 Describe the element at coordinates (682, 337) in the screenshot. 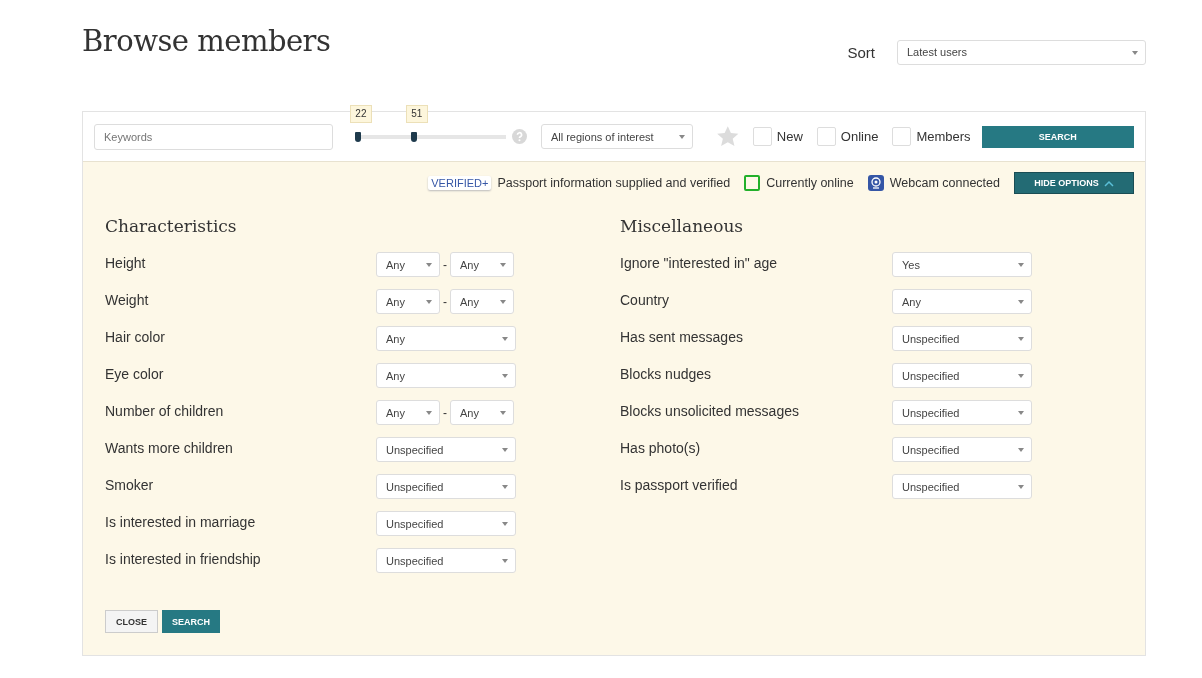

I see `field-label: Has sent messages` at that location.